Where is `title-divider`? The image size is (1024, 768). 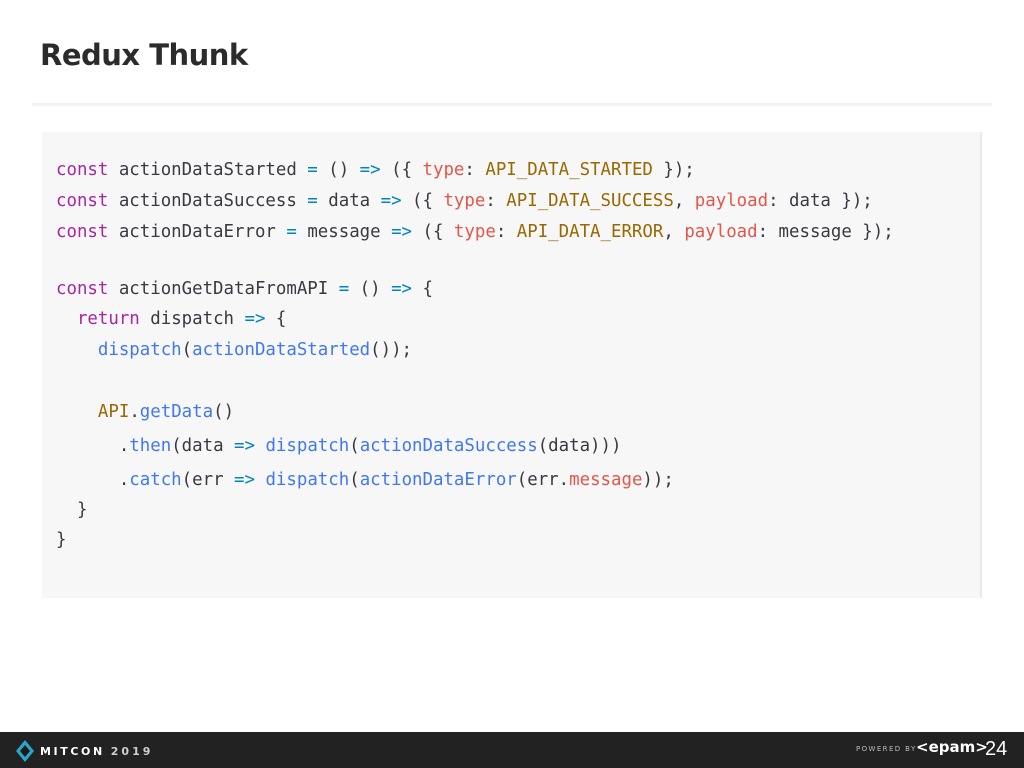 title-divider is located at coordinates (512, 104).